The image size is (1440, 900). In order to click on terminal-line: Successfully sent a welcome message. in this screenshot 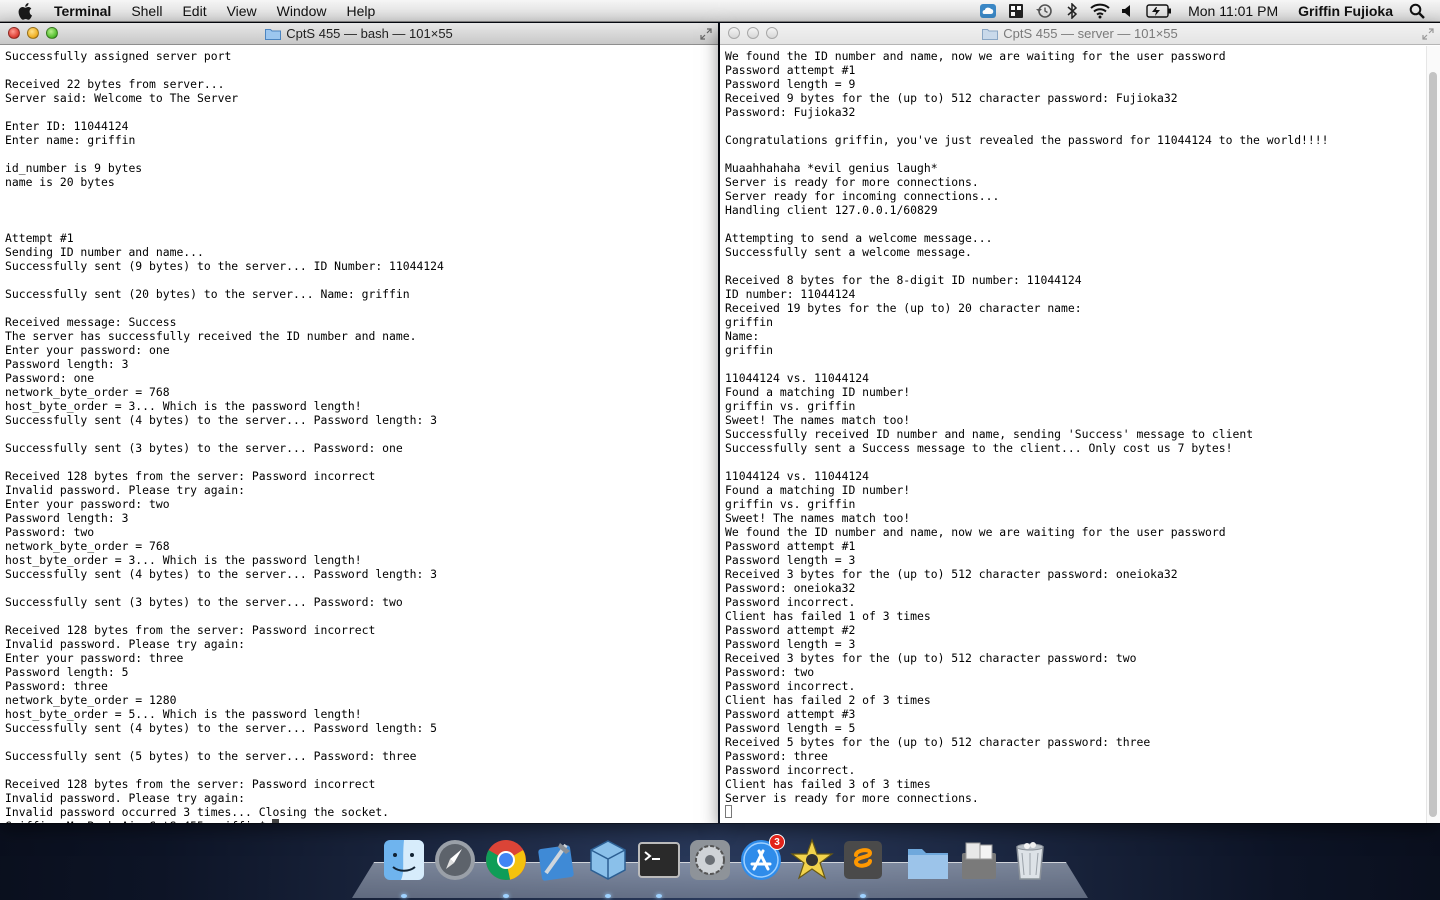, I will do `click(848, 252)`.